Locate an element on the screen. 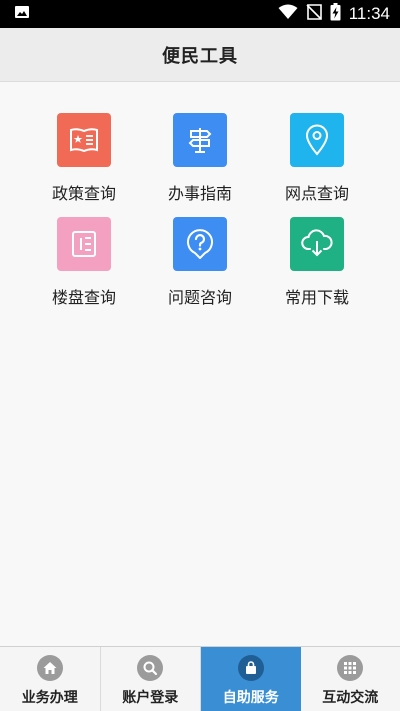  status-time: 11:34 is located at coordinates (369, 13).